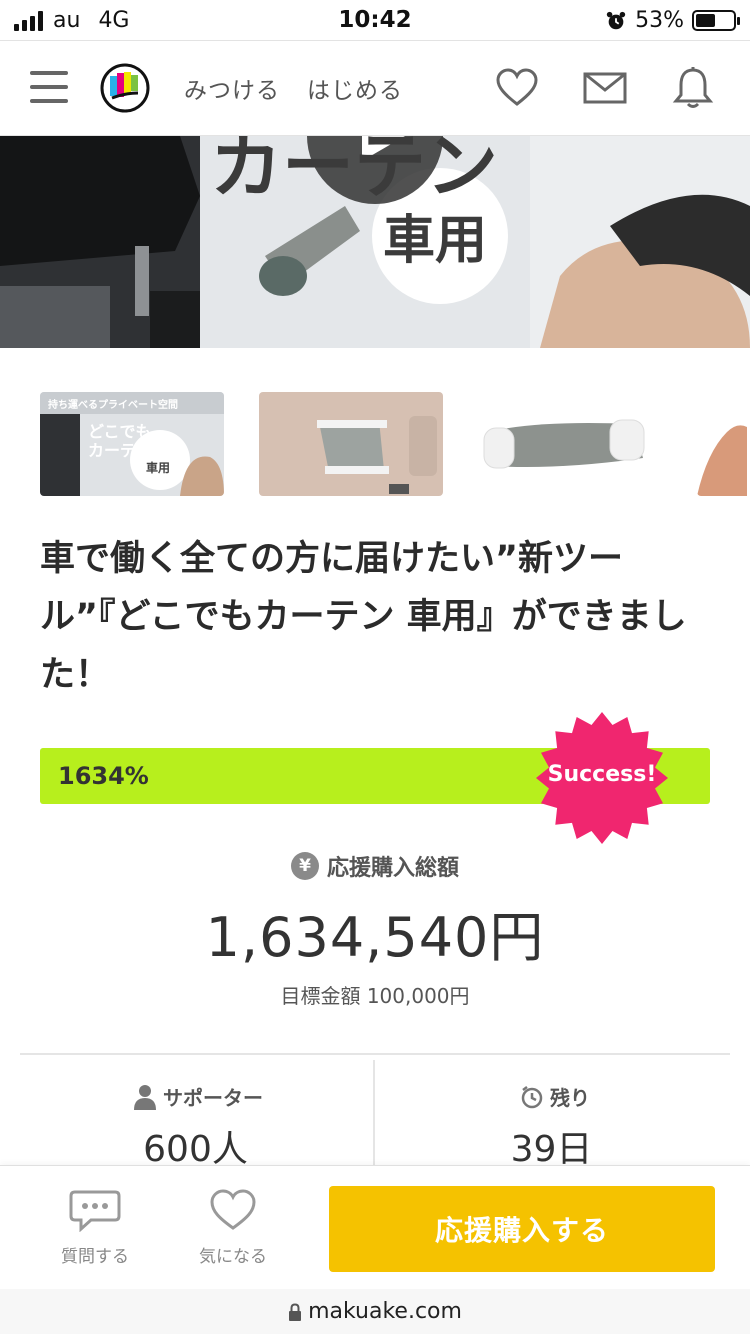 The height and width of the screenshot is (1334, 750). I want to click on project-title: 車で働く全ての方に届けたい”新ツール”『どこでもカーテン 車用』ができました！, so click(363, 617).